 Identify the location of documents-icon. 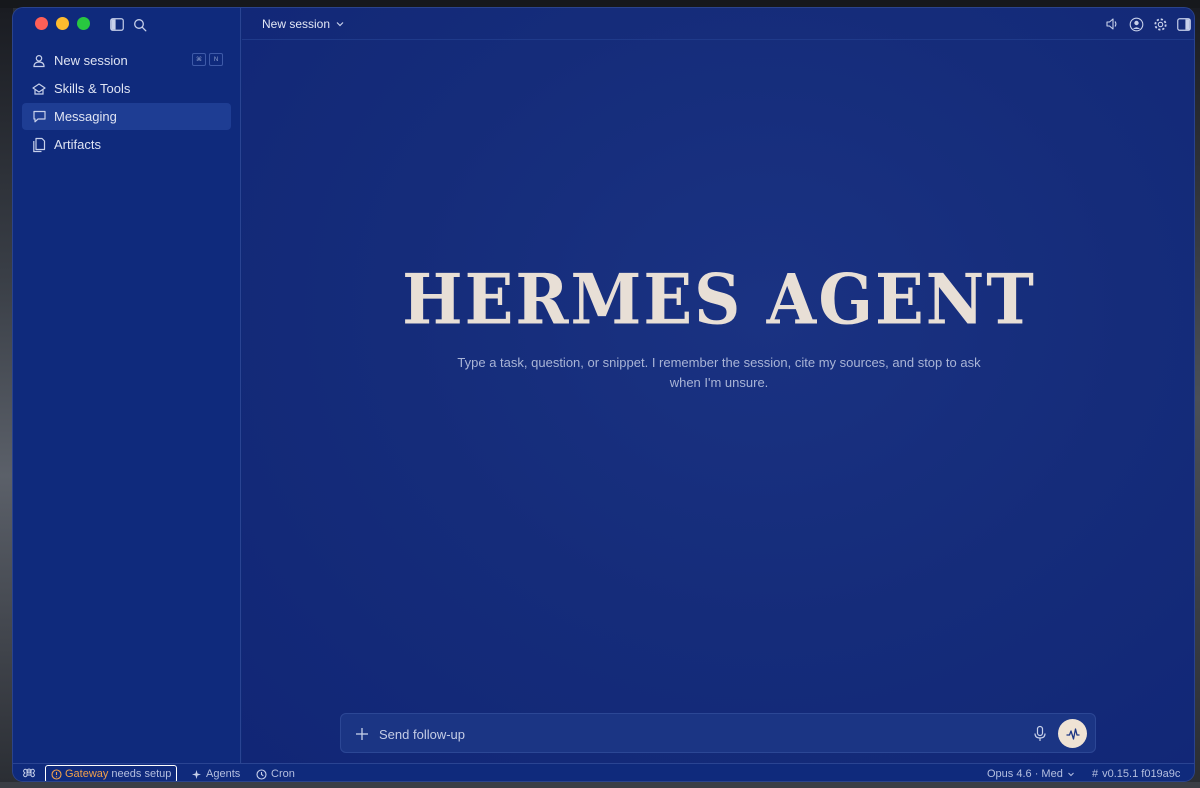
(39, 145).